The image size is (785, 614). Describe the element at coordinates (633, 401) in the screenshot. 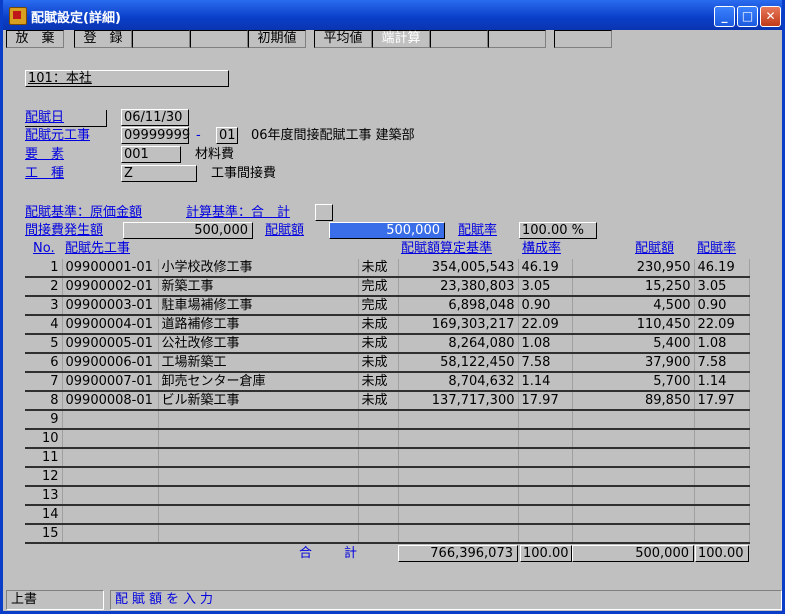

I see `cell-alloc-amount: 89,850` at that location.